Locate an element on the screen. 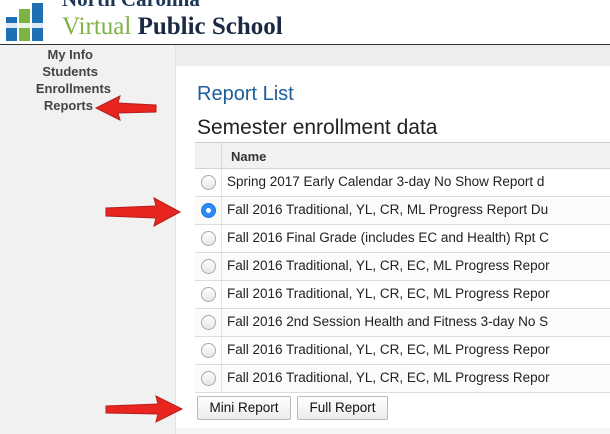 Image resolution: width=610 pixels, height=434 pixels. brand-virtual: Virtual is located at coordinates (97, 26).